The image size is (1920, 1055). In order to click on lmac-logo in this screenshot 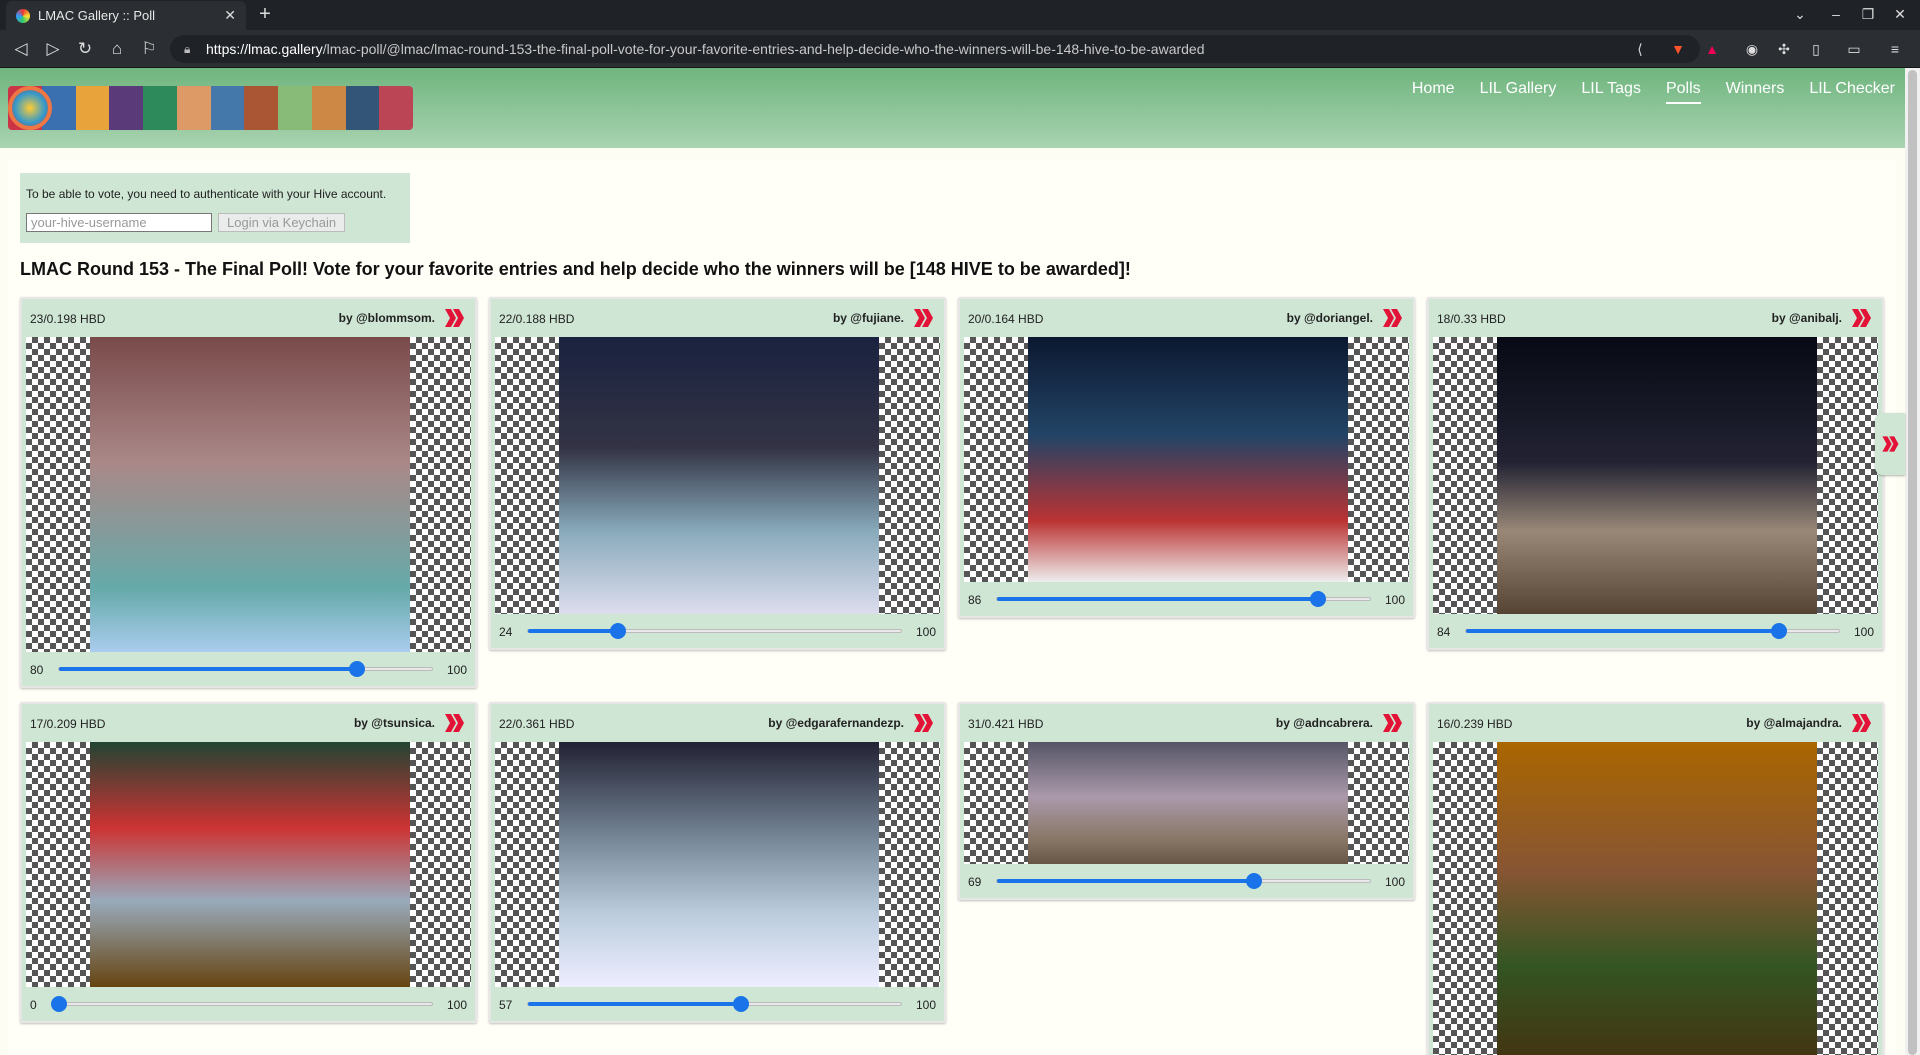, I will do `click(210, 108)`.